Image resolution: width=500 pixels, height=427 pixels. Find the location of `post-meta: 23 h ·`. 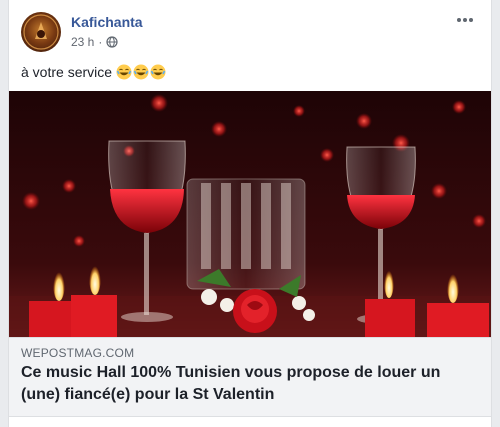

post-meta: 23 h · is located at coordinates (94, 42).